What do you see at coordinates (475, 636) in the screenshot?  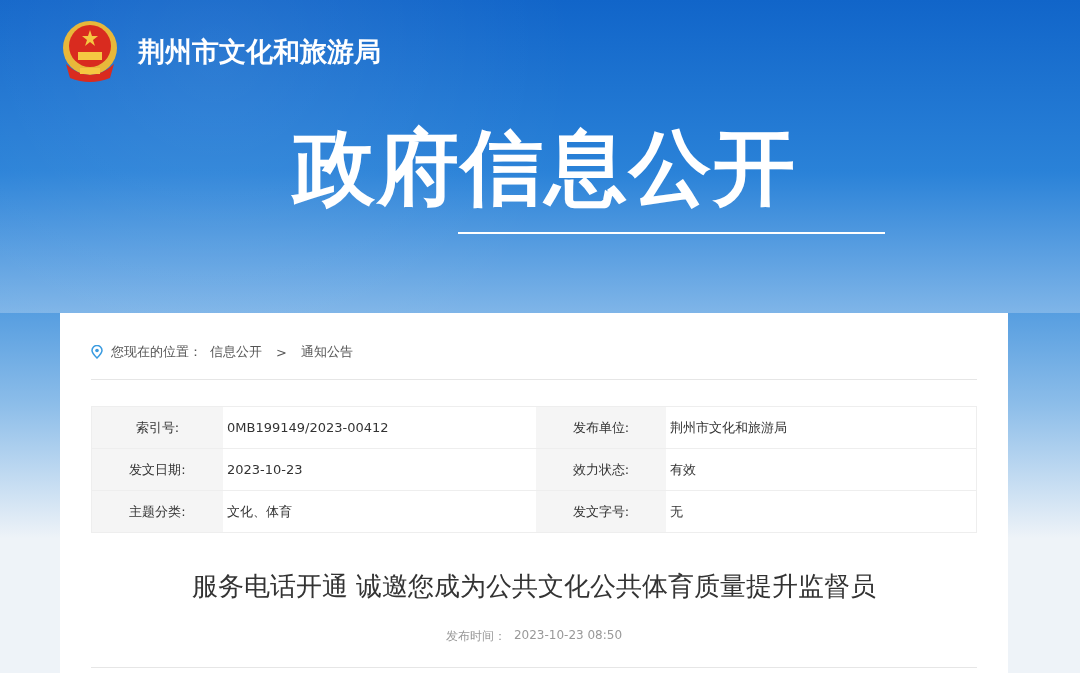 I see `publish-time-label: 发布时间：` at bounding box center [475, 636].